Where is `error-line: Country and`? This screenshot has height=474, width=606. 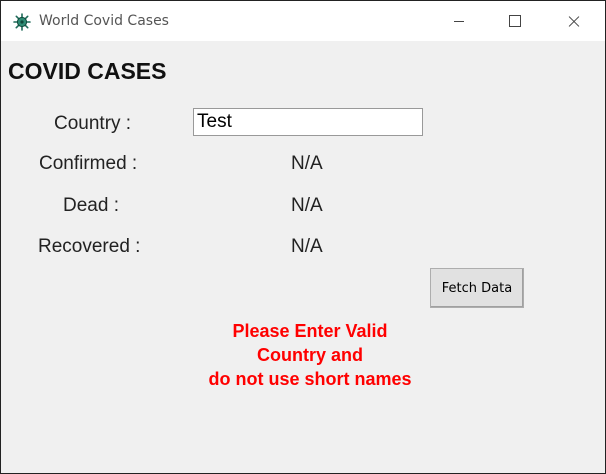
error-line: Country and is located at coordinates (310, 355).